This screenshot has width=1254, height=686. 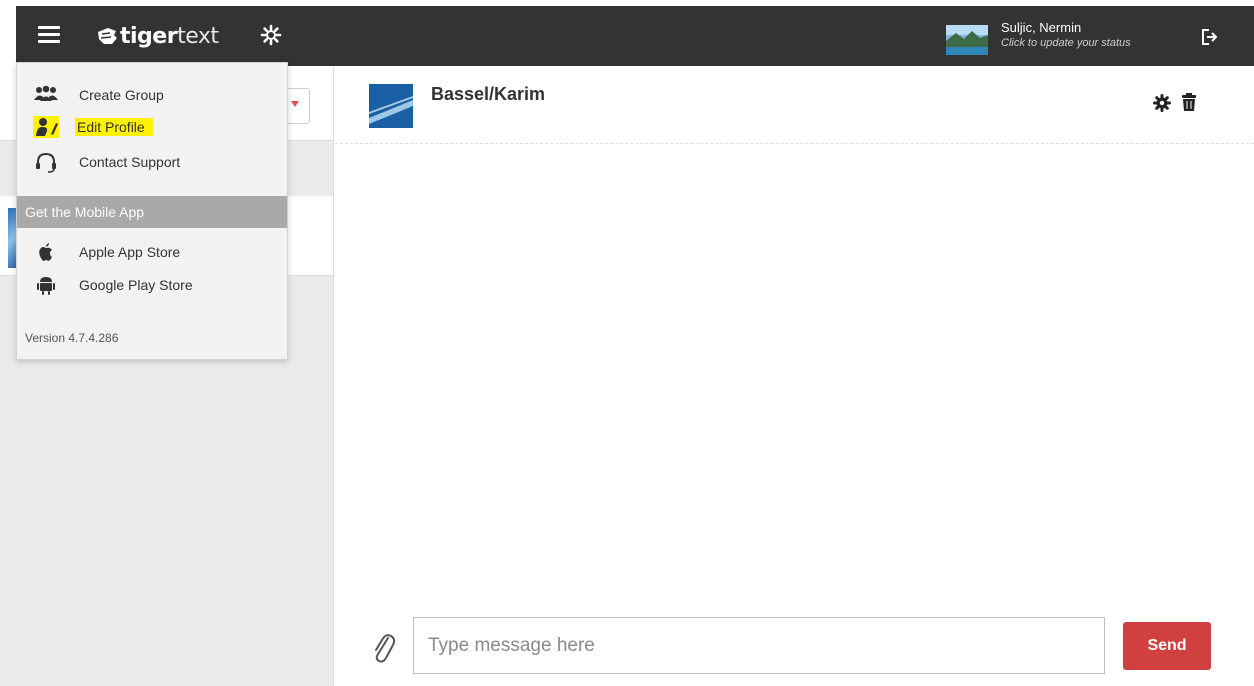 I want to click on brand-name-bold: tiger, so click(x=149, y=36).